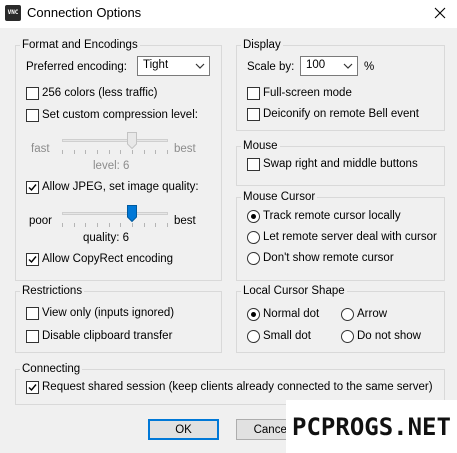 This screenshot has width=457, height=453. I want to click on normal-dot-radio, so click(253, 314).